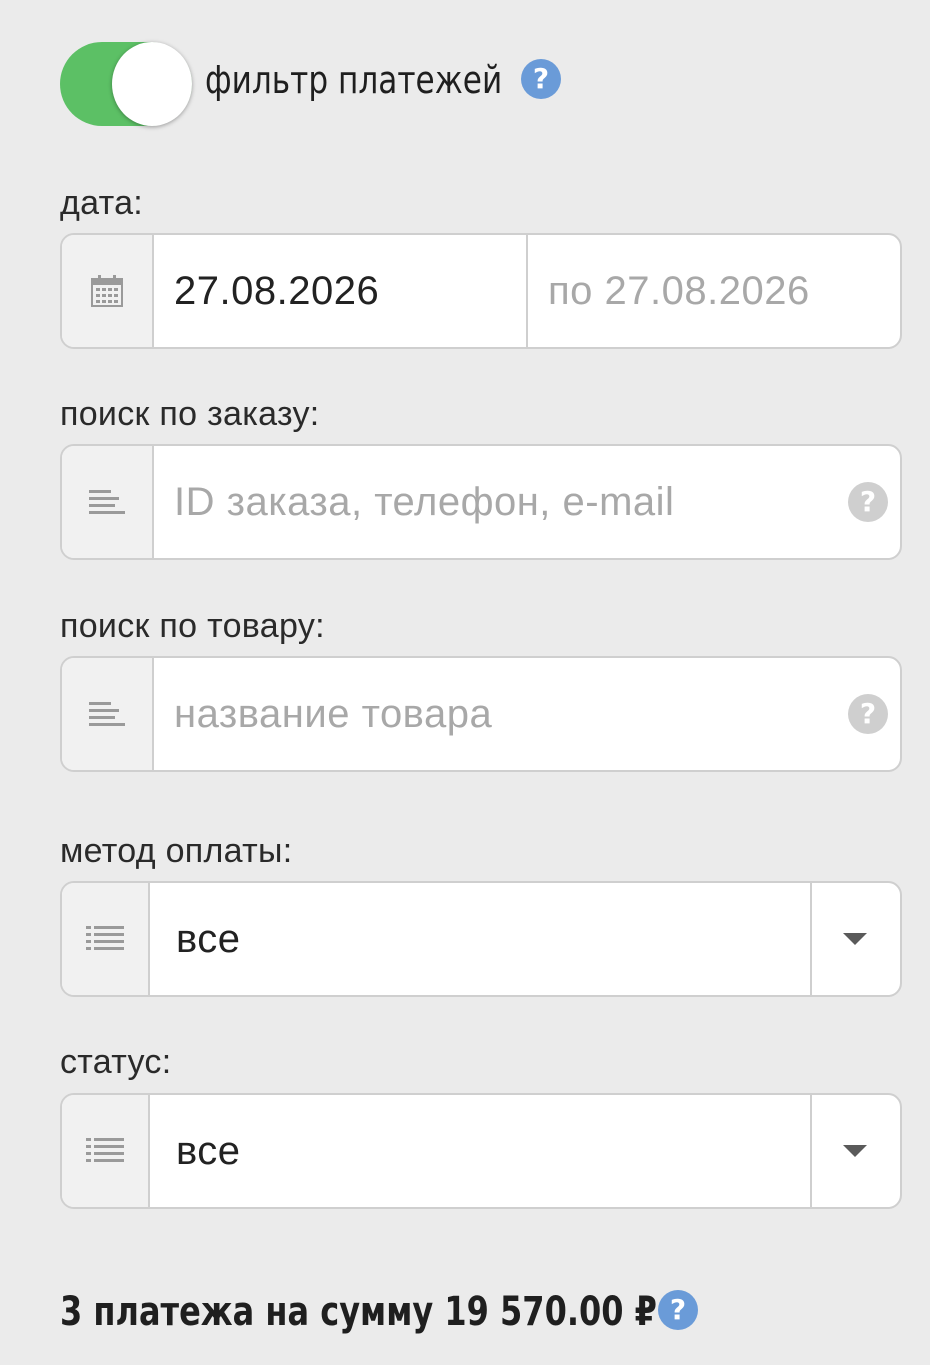  I want to click on filter-title: фильтр платежей, so click(354, 80).